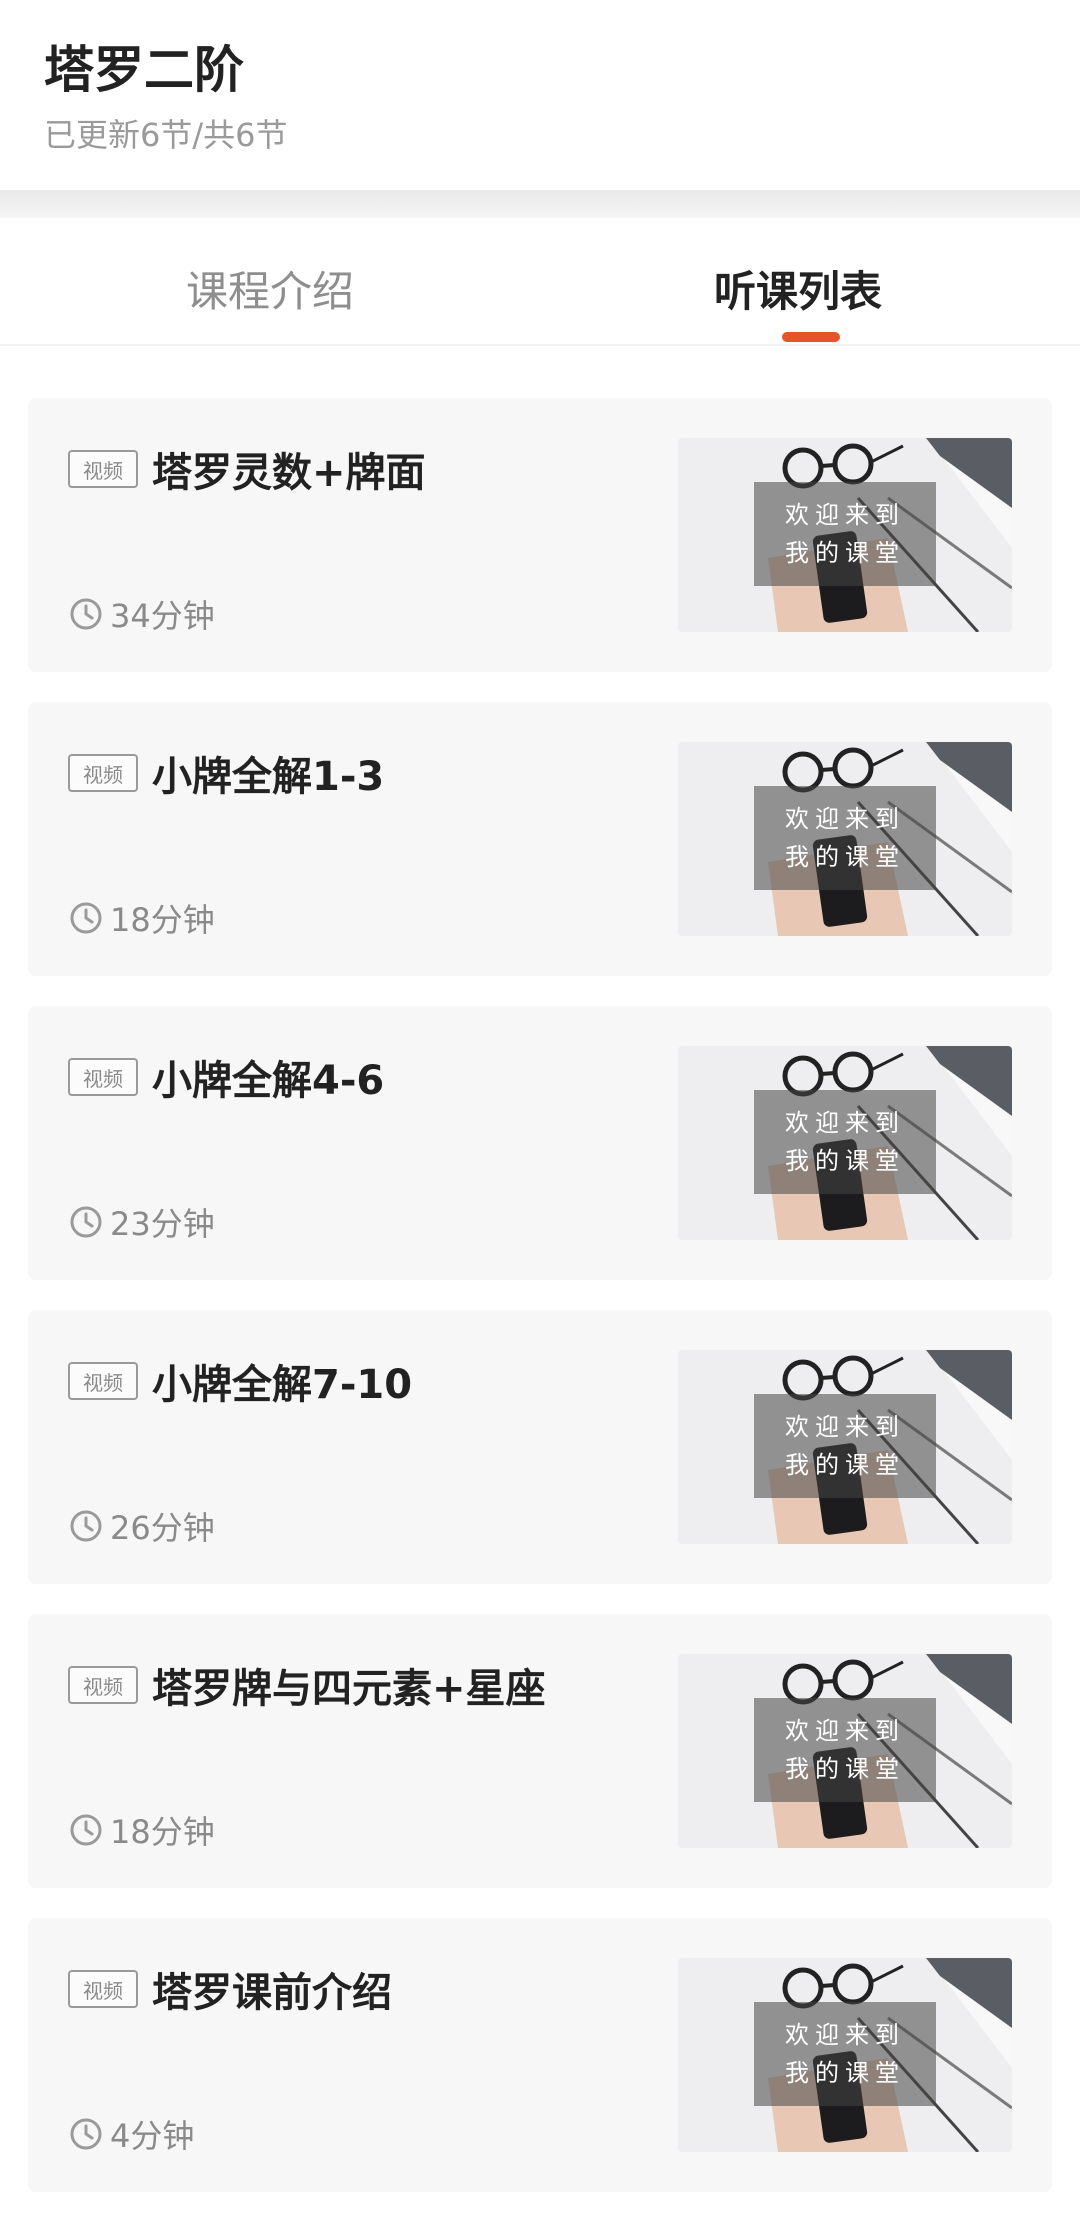 The width and height of the screenshot is (1080, 2238). I want to click on lesson-card: 视频 塔罗牌与四元素+星座 18分钟 欢迎来到 我的课堂, so click(540, 1751).